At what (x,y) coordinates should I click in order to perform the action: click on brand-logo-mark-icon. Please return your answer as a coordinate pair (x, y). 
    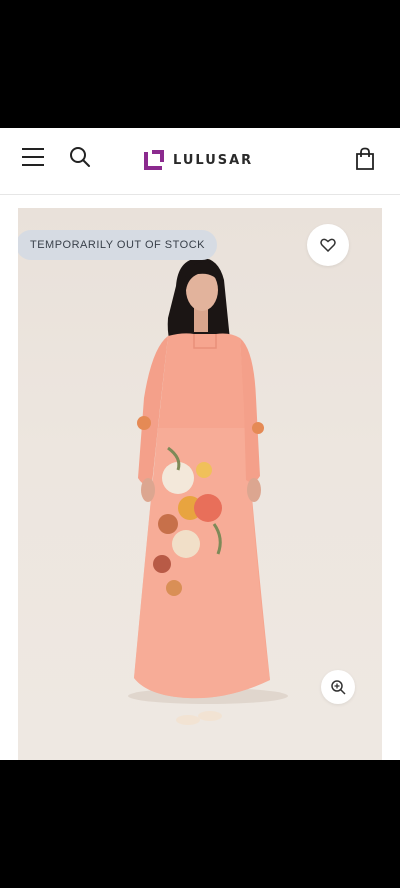
    Looking at the image, I should click on (154, 160).